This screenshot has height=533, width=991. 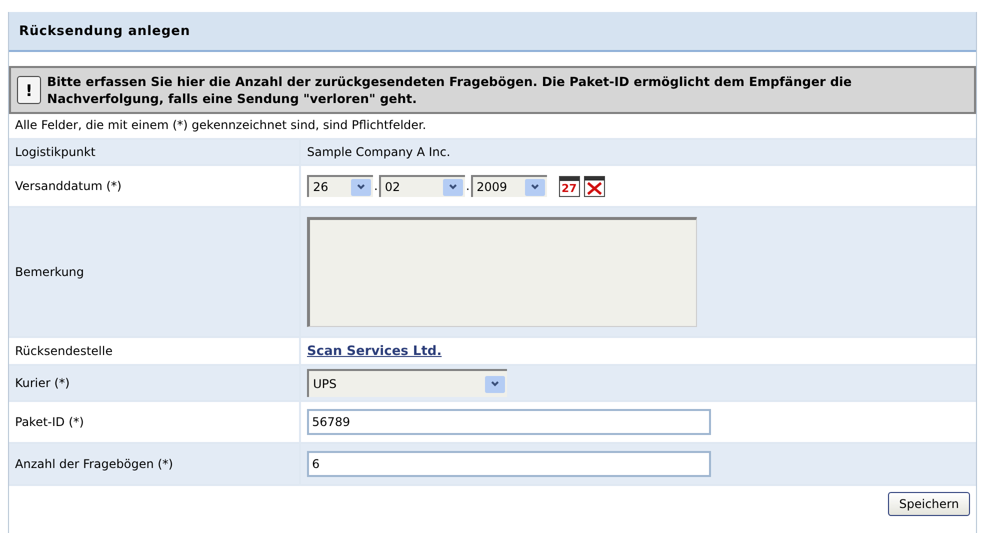 I want to click on remark-textarea, so click(x=502, y=272).